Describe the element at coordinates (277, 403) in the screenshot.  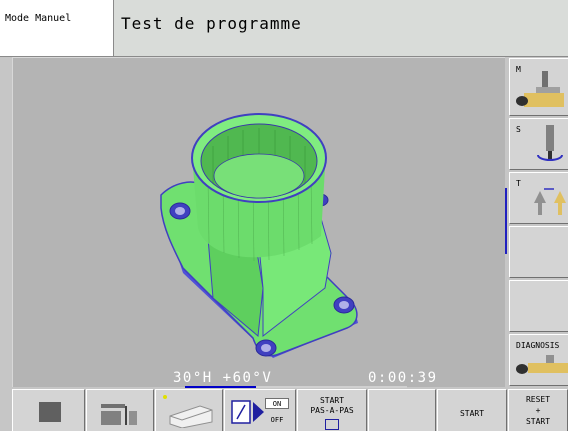
I see `block-skip-on-state: ON` at that location.